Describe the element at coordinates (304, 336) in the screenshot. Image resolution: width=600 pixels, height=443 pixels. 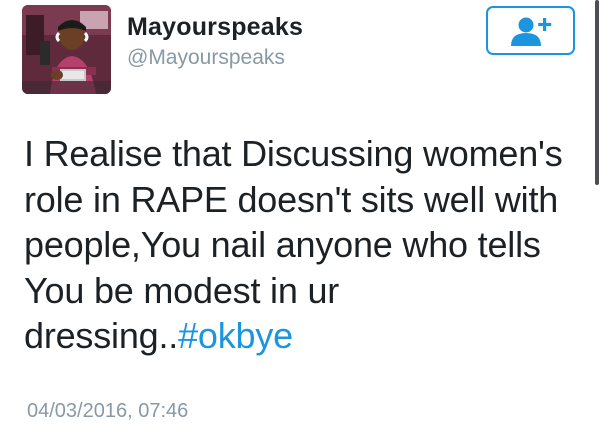
I see `tweet-text-line: dressing..#okbye` at that location.